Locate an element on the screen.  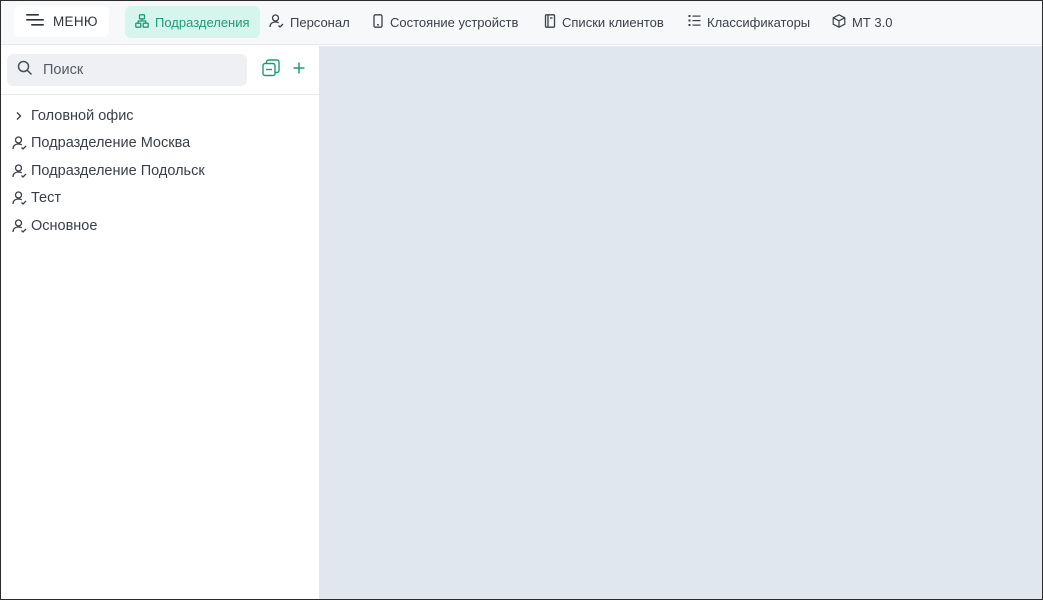
tree-item-podrazdelenie-podolsk: Подразделение Подольск is located at coordinates (160, 171).